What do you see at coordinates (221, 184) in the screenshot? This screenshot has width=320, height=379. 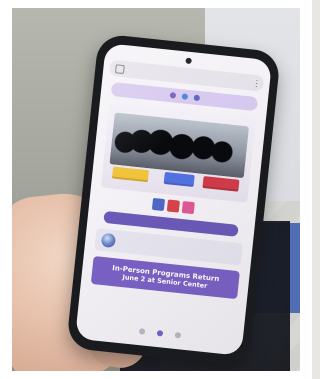 I see `podium-red` at bounding box center [221, 184].